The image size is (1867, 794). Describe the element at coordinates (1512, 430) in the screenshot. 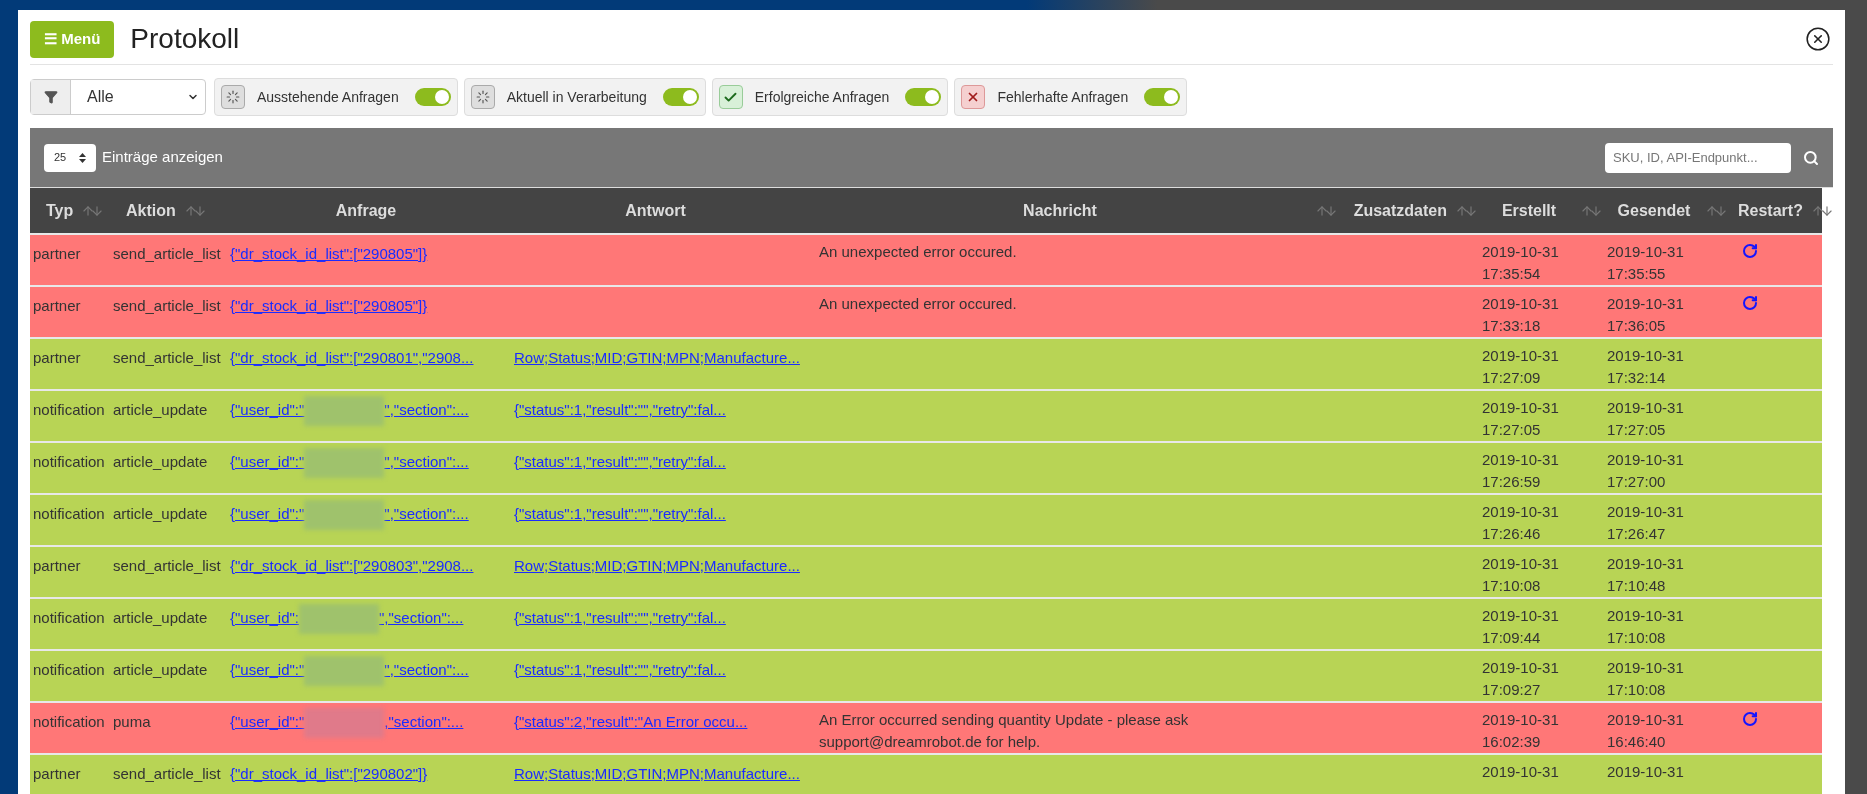

I see `created-time: 17:27:05` at that location.